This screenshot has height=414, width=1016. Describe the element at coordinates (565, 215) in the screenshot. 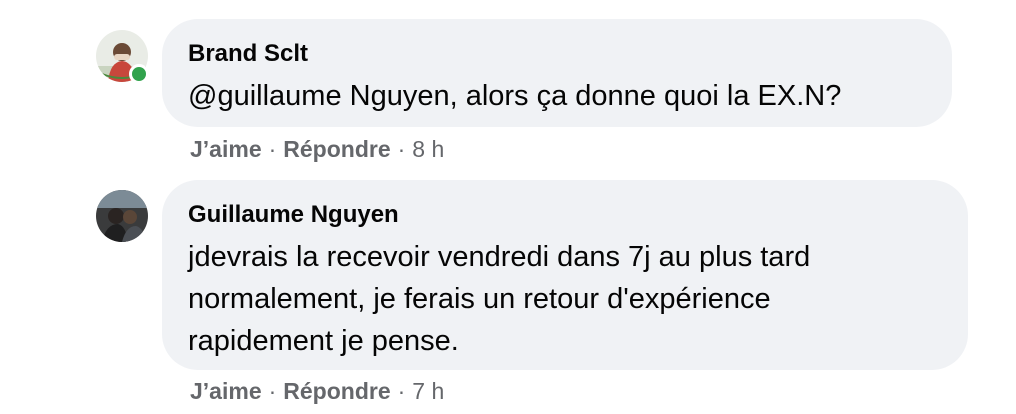

I see `comment-author: Guillaume Nguyen` at that location.